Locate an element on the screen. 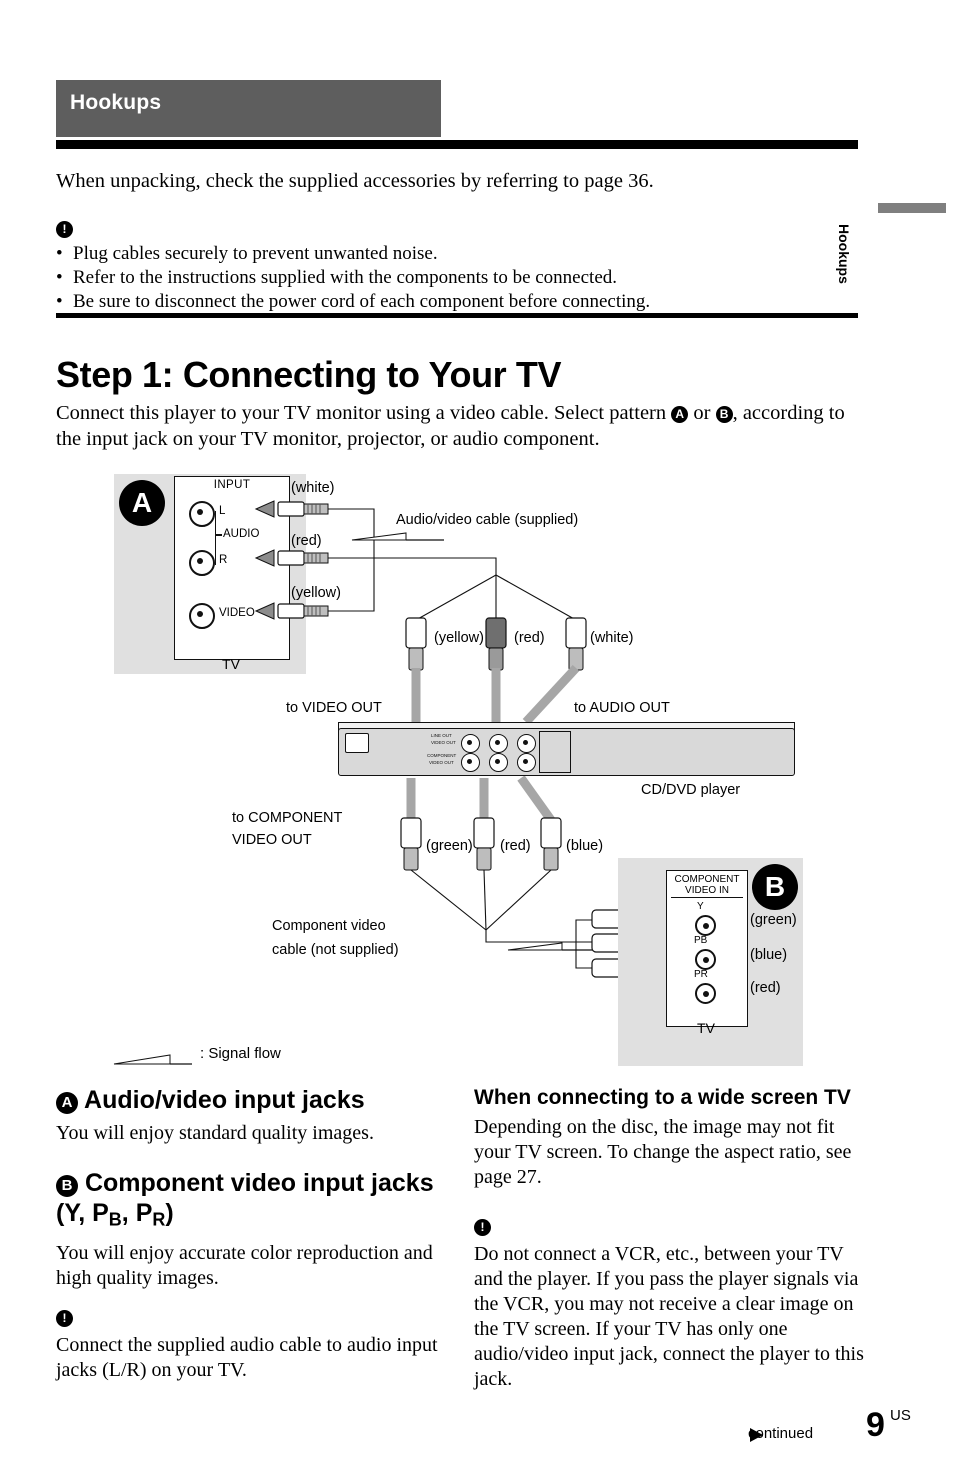 Image resolution: width=954 pixels, height=1483 pixels. body-a: You will enjoy standard quality images. is located at coordinates (215, 1133).